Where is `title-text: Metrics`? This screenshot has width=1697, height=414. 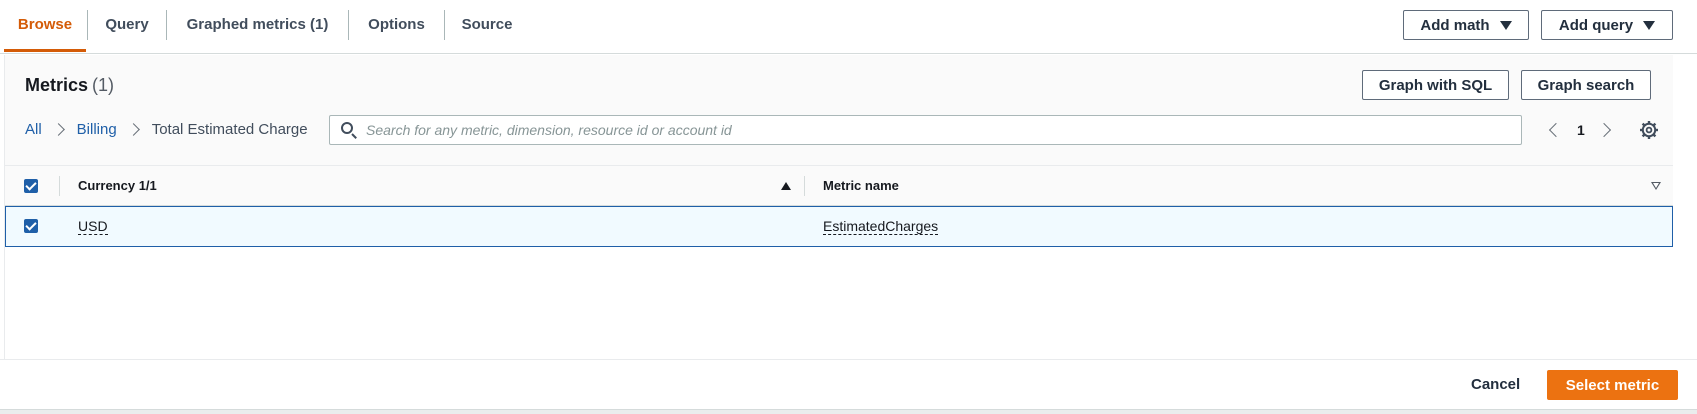
title-text: Metrics is located at coordinates (57, 85).